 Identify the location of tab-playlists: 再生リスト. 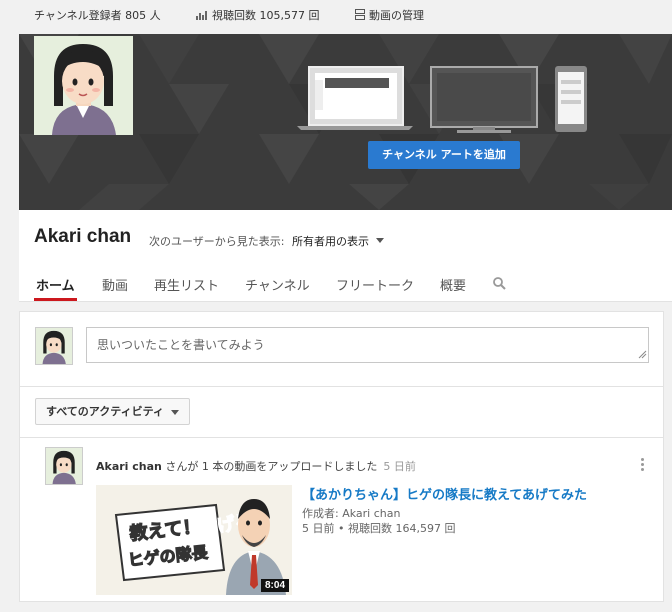
(186, 284).